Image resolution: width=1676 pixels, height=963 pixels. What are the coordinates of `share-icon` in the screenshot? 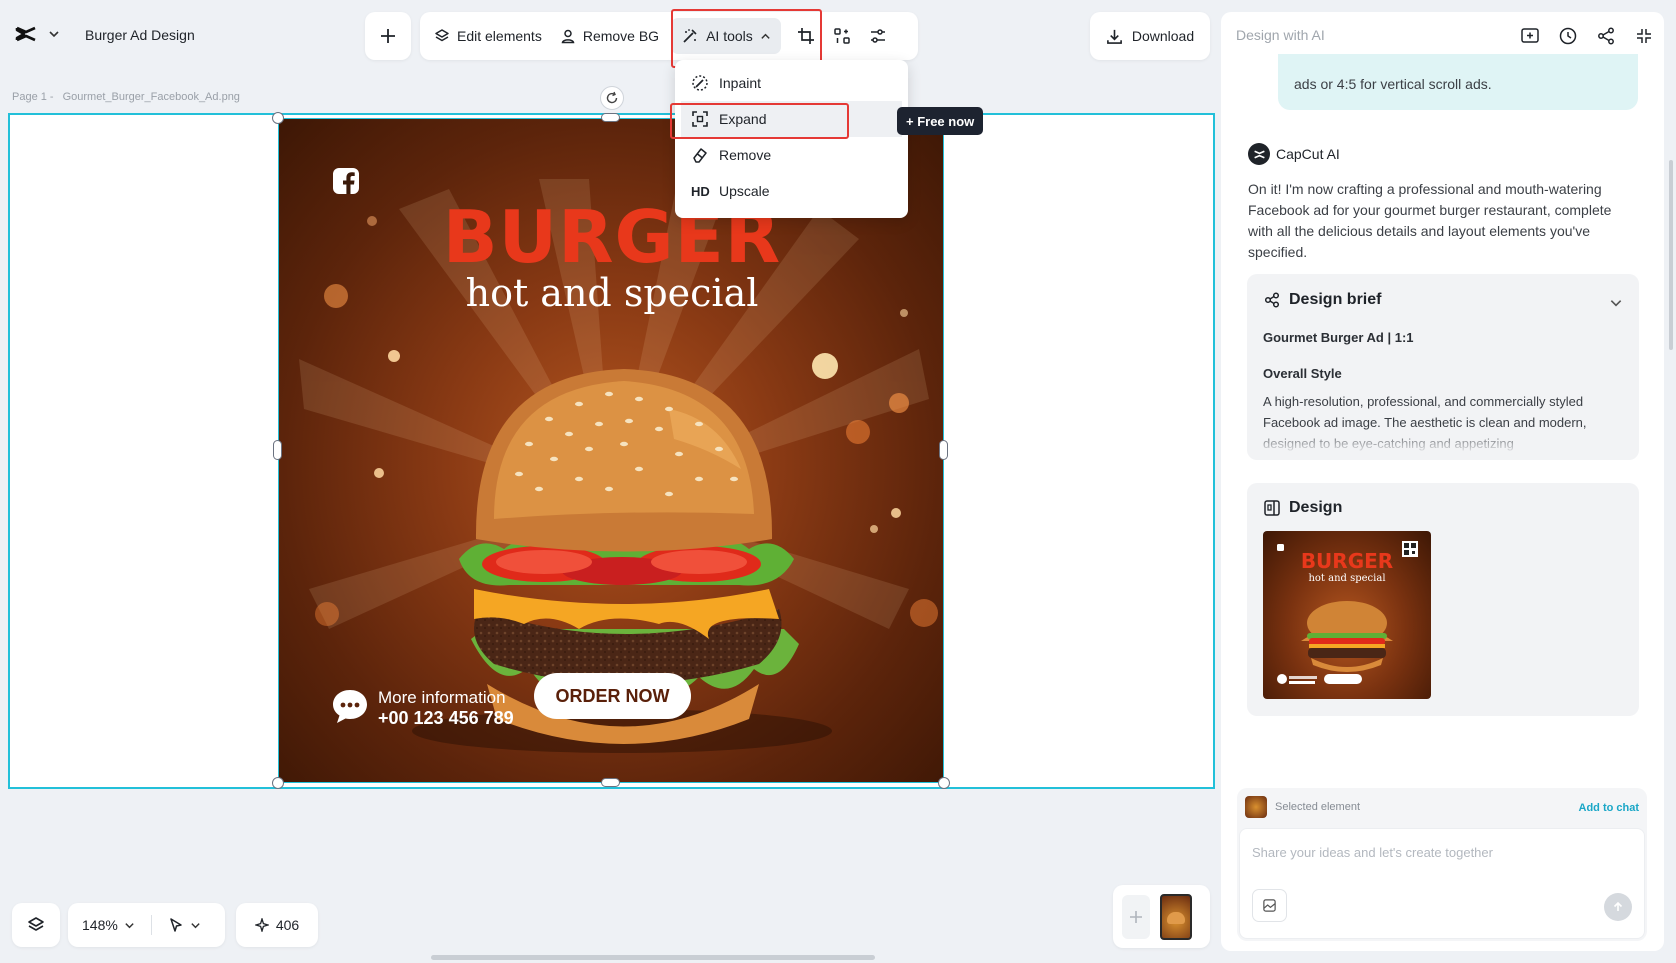 It's located at (1606, 36).